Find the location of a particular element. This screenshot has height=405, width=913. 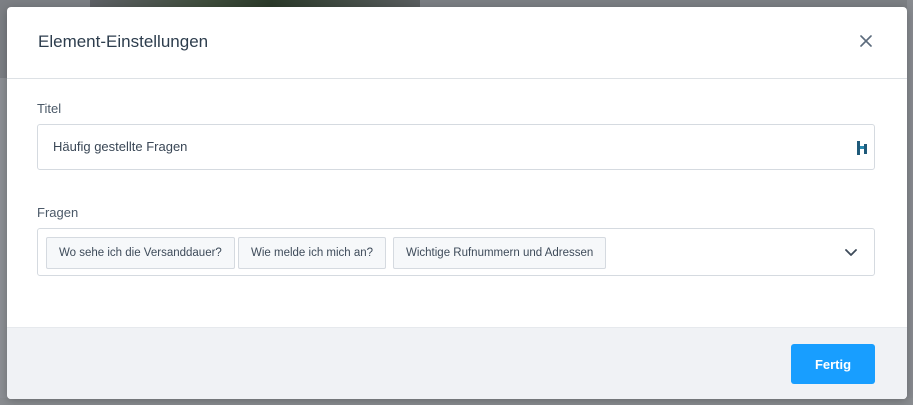

question-tag: Wie melde ich mich an? is located at coordinates (312, 253).